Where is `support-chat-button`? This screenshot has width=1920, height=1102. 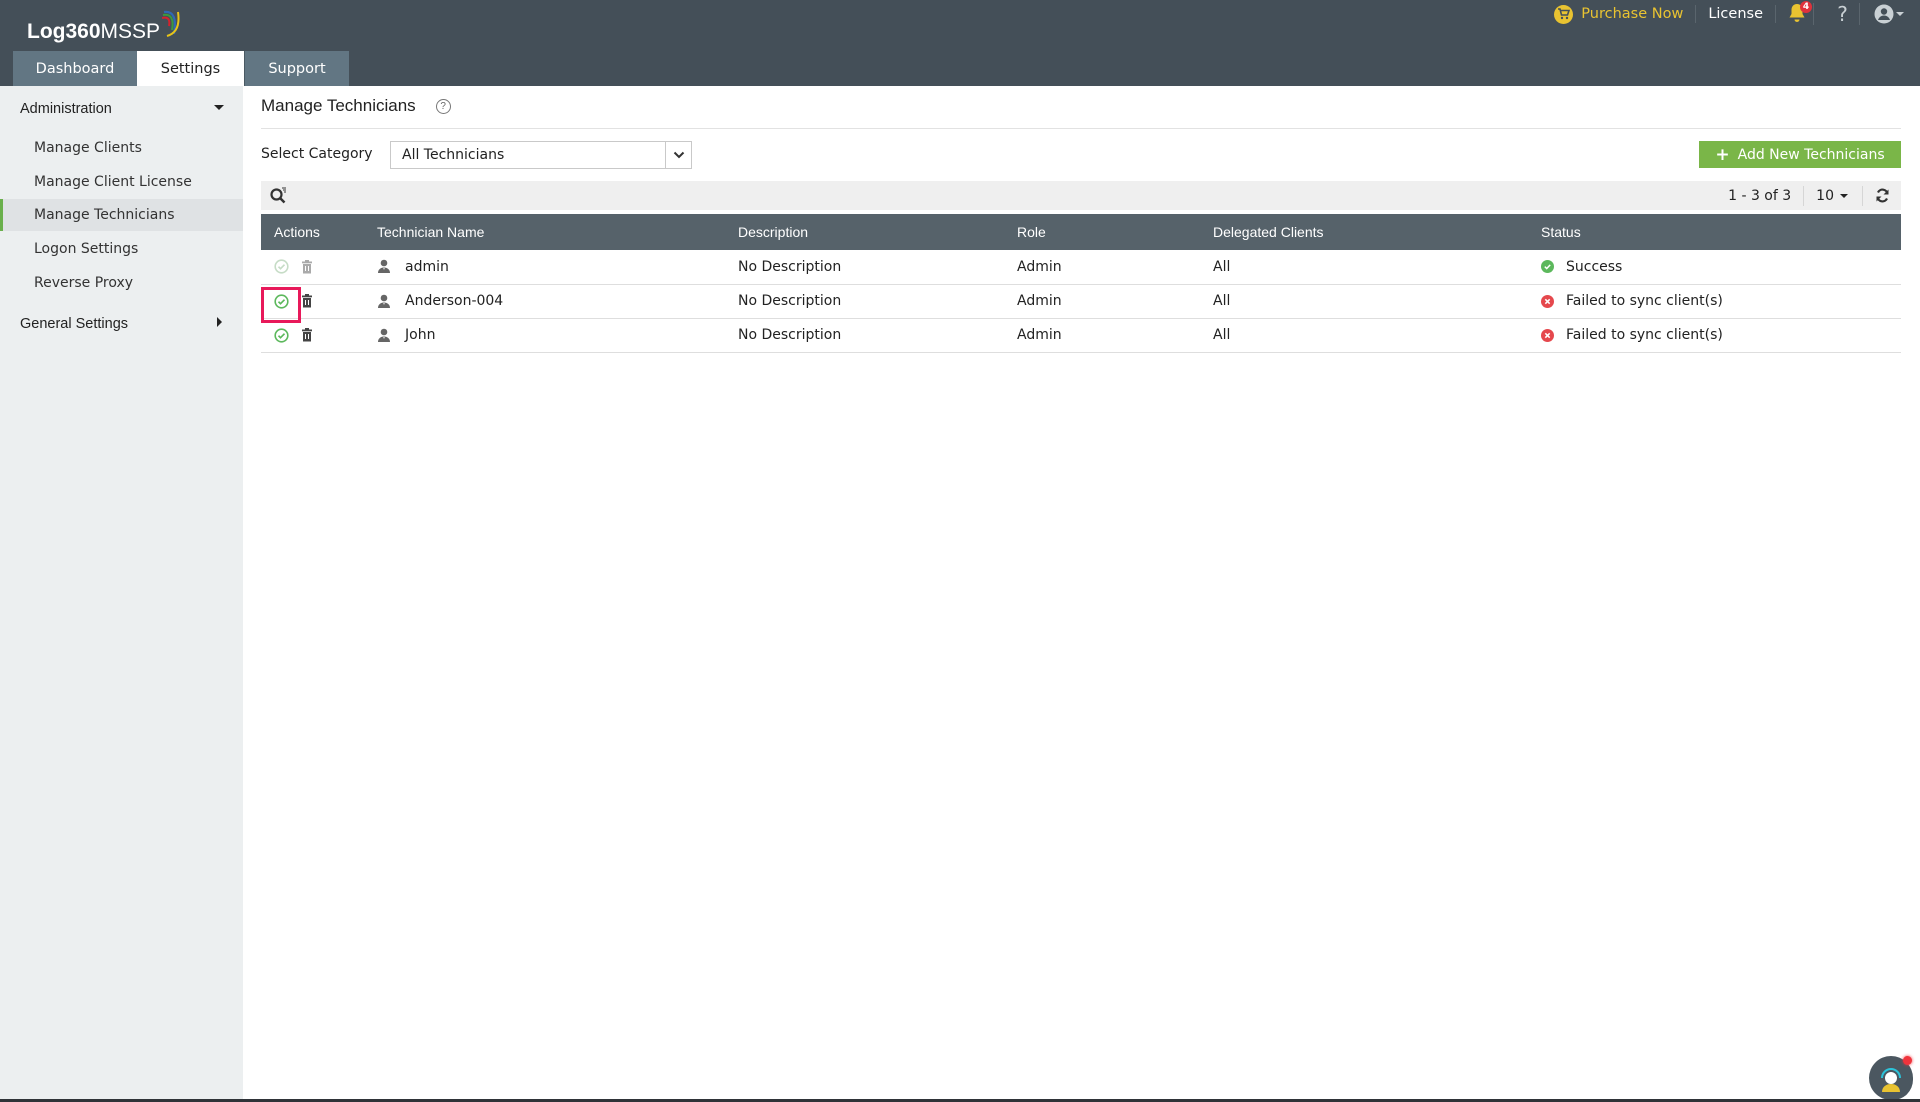 support-chat-button is located at coordinates (1891, 1078).